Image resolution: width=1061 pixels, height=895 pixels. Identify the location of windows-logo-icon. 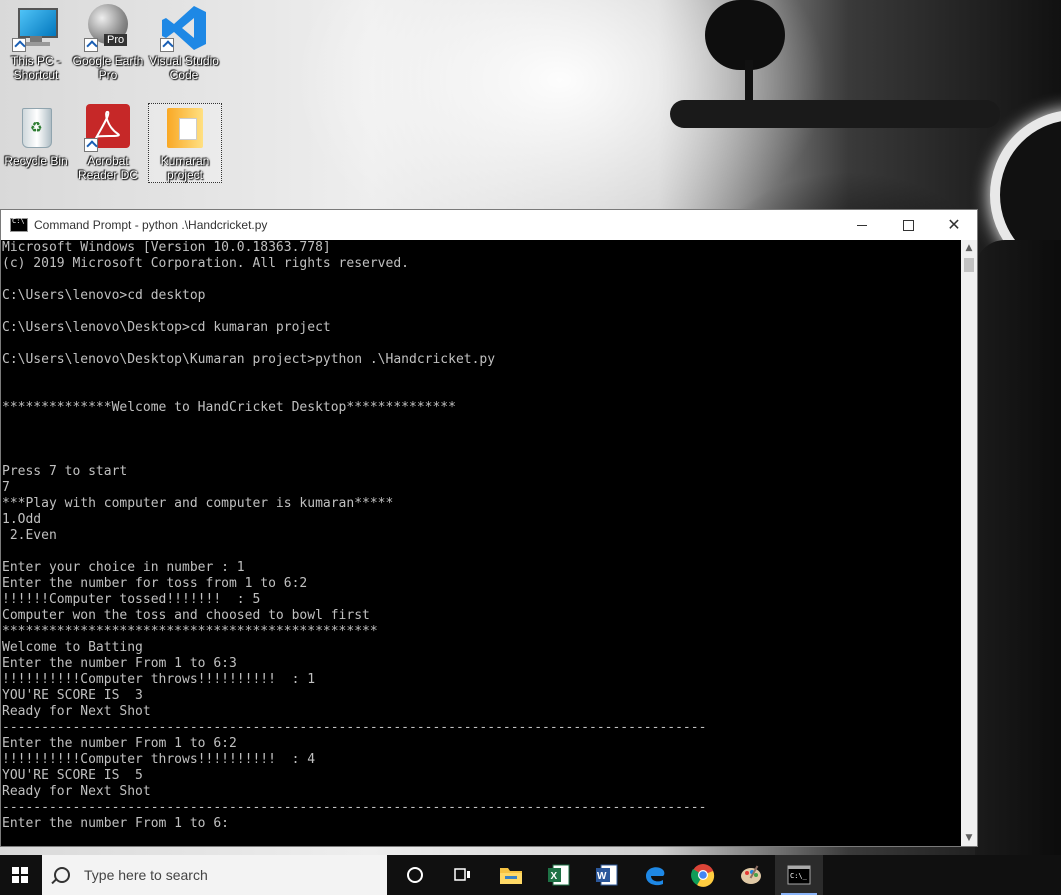
(20, 875).